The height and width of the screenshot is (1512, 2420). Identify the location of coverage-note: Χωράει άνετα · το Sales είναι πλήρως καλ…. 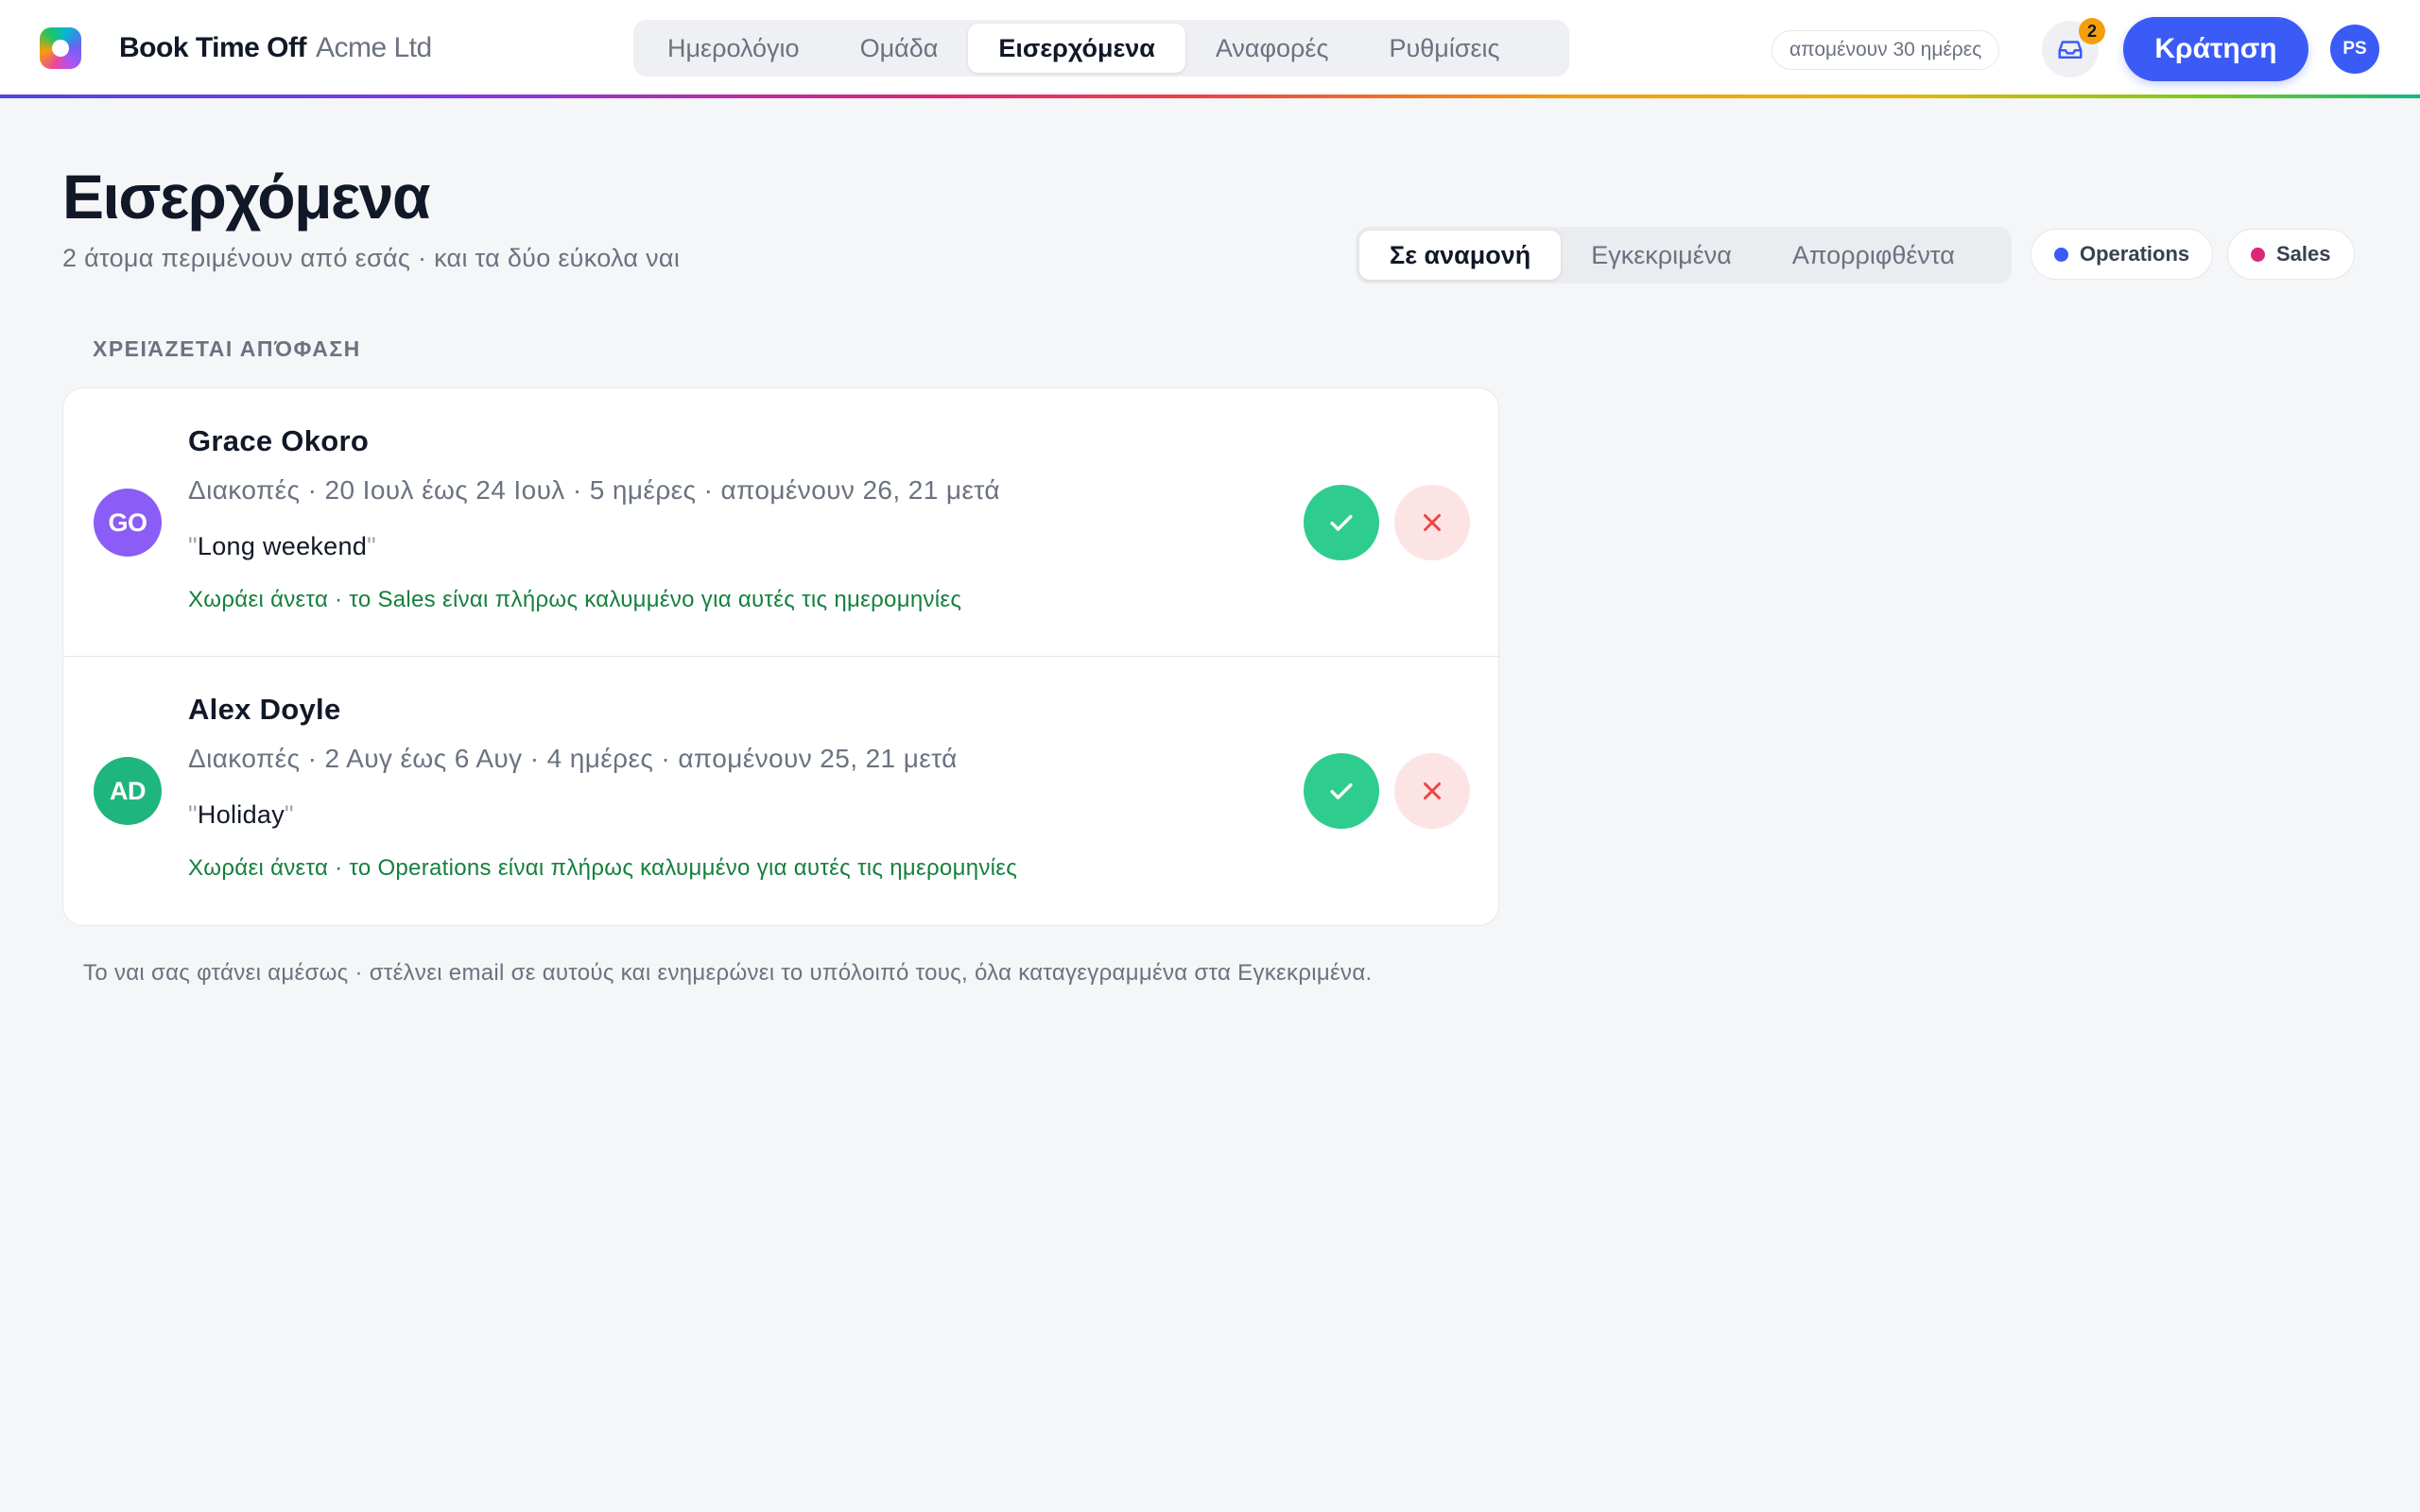
(575, 599).